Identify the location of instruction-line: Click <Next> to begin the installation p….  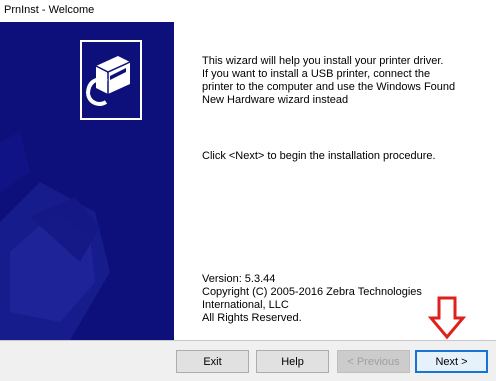
(319, 156).